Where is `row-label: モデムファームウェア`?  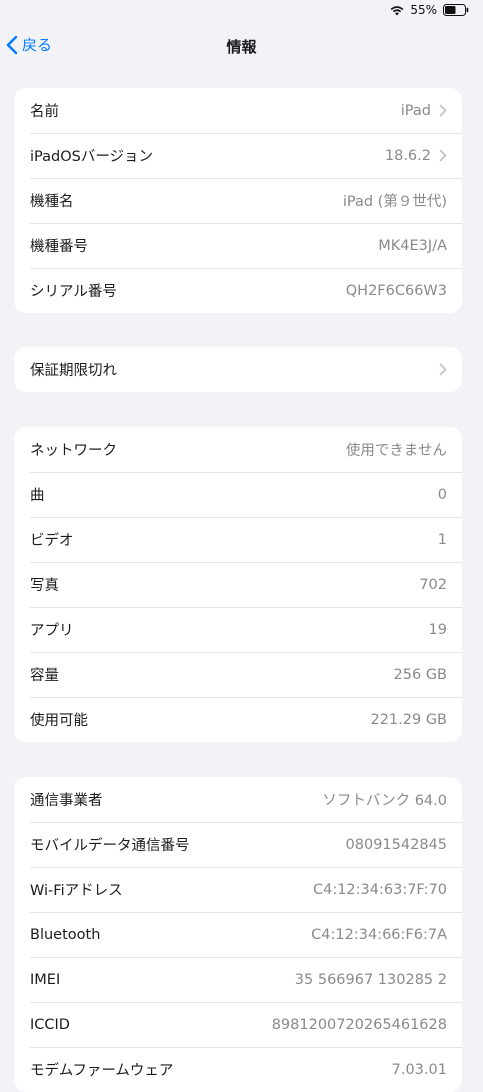 row-label: モデムファームウェア is located at coordinates (102, 1071).